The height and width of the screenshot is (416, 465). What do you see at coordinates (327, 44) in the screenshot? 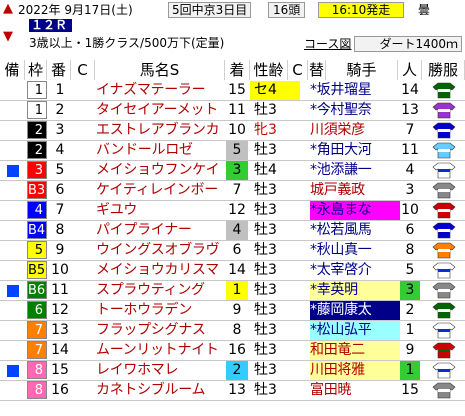
I see `course-map-link: コース図` at bounding box center [327, 44].